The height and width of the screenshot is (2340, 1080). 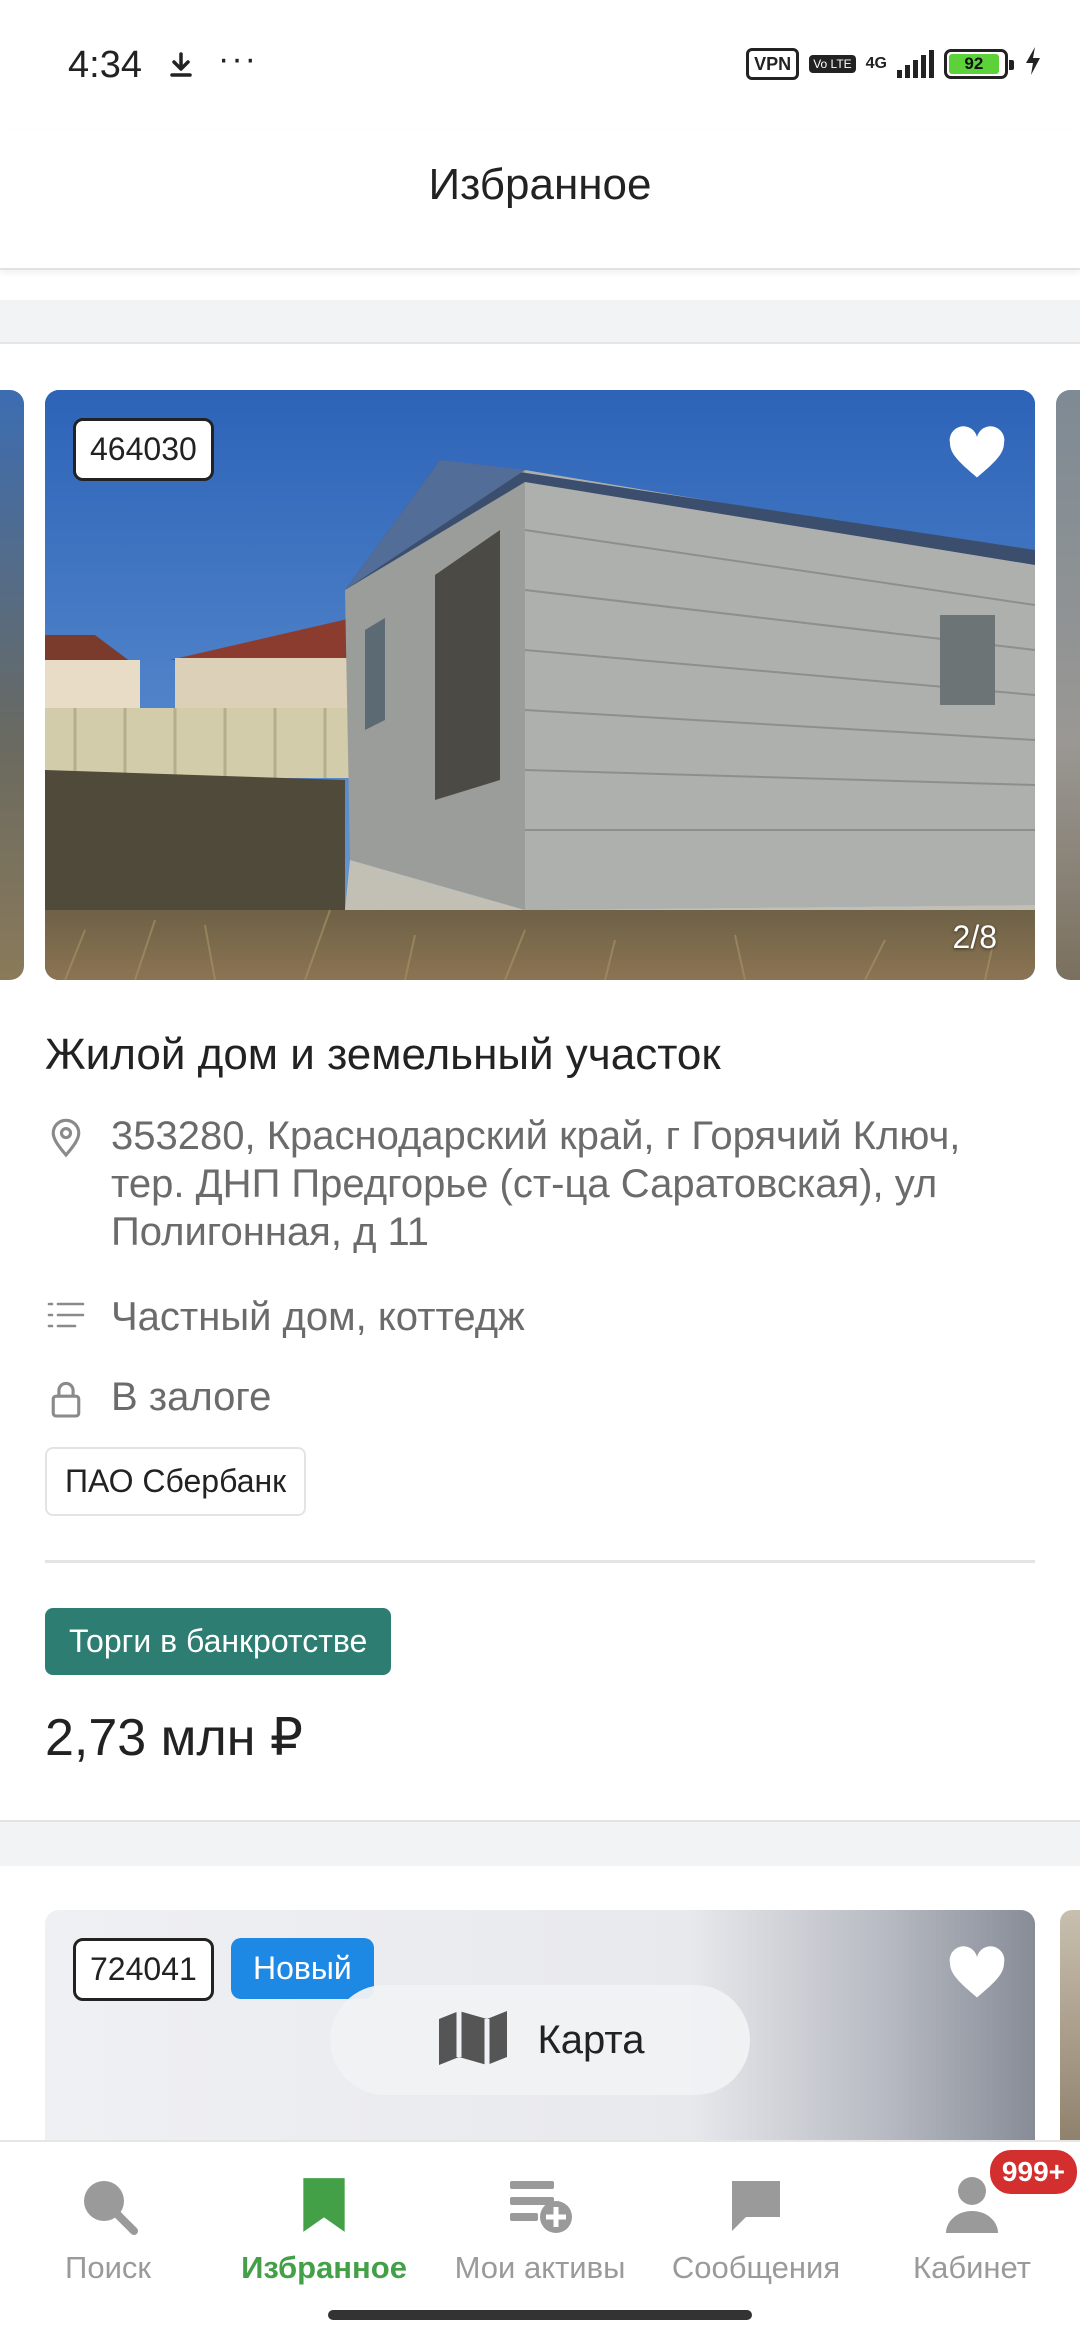 I want to click on card-separator, so click(x=540, y=1843).